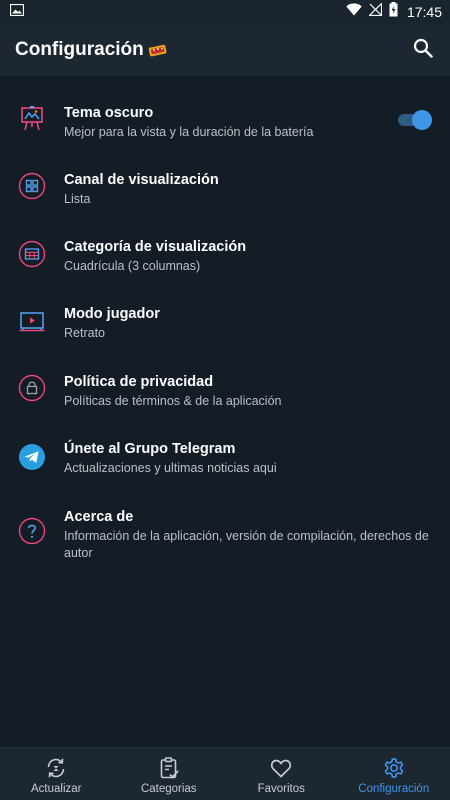  What do you see at coordinates (225, 335) in the screenshot?
I see `setting-player-mode: Modo jugador Retrato` at bounding box center [225, 335].